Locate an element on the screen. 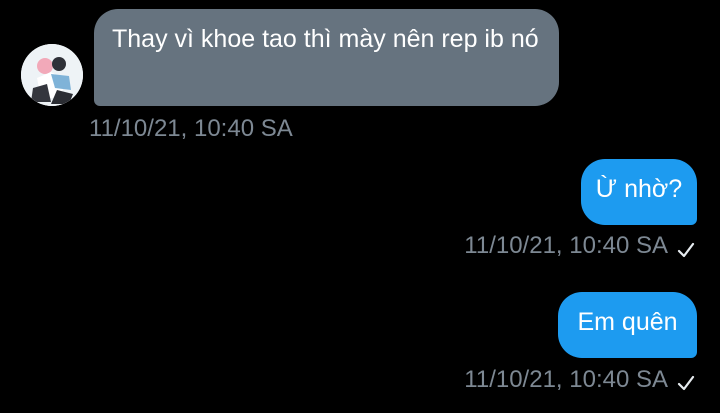  message-text: Thay vì khoe tao thì mày nên rep ib nó is located at coordinates (325, 39).